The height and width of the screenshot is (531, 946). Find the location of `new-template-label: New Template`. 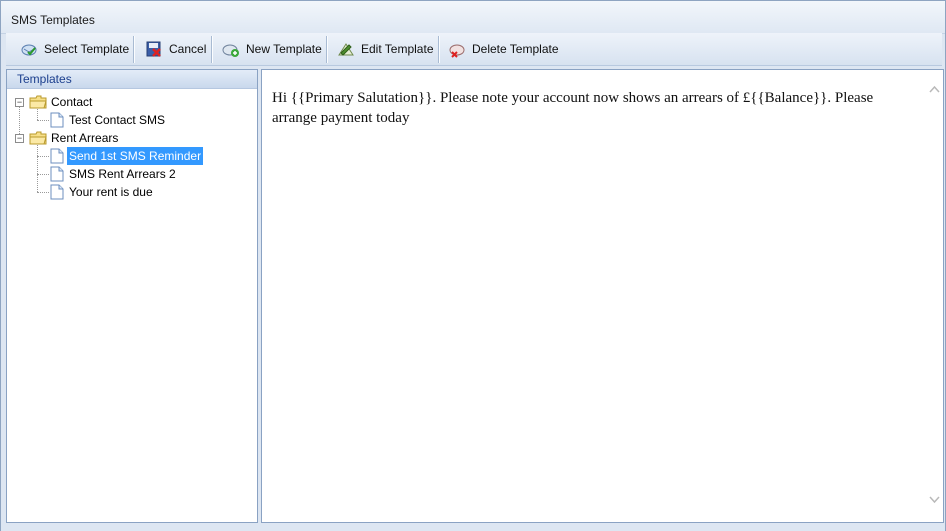

new-template-label: New Template is located at coordinates (284, 49).